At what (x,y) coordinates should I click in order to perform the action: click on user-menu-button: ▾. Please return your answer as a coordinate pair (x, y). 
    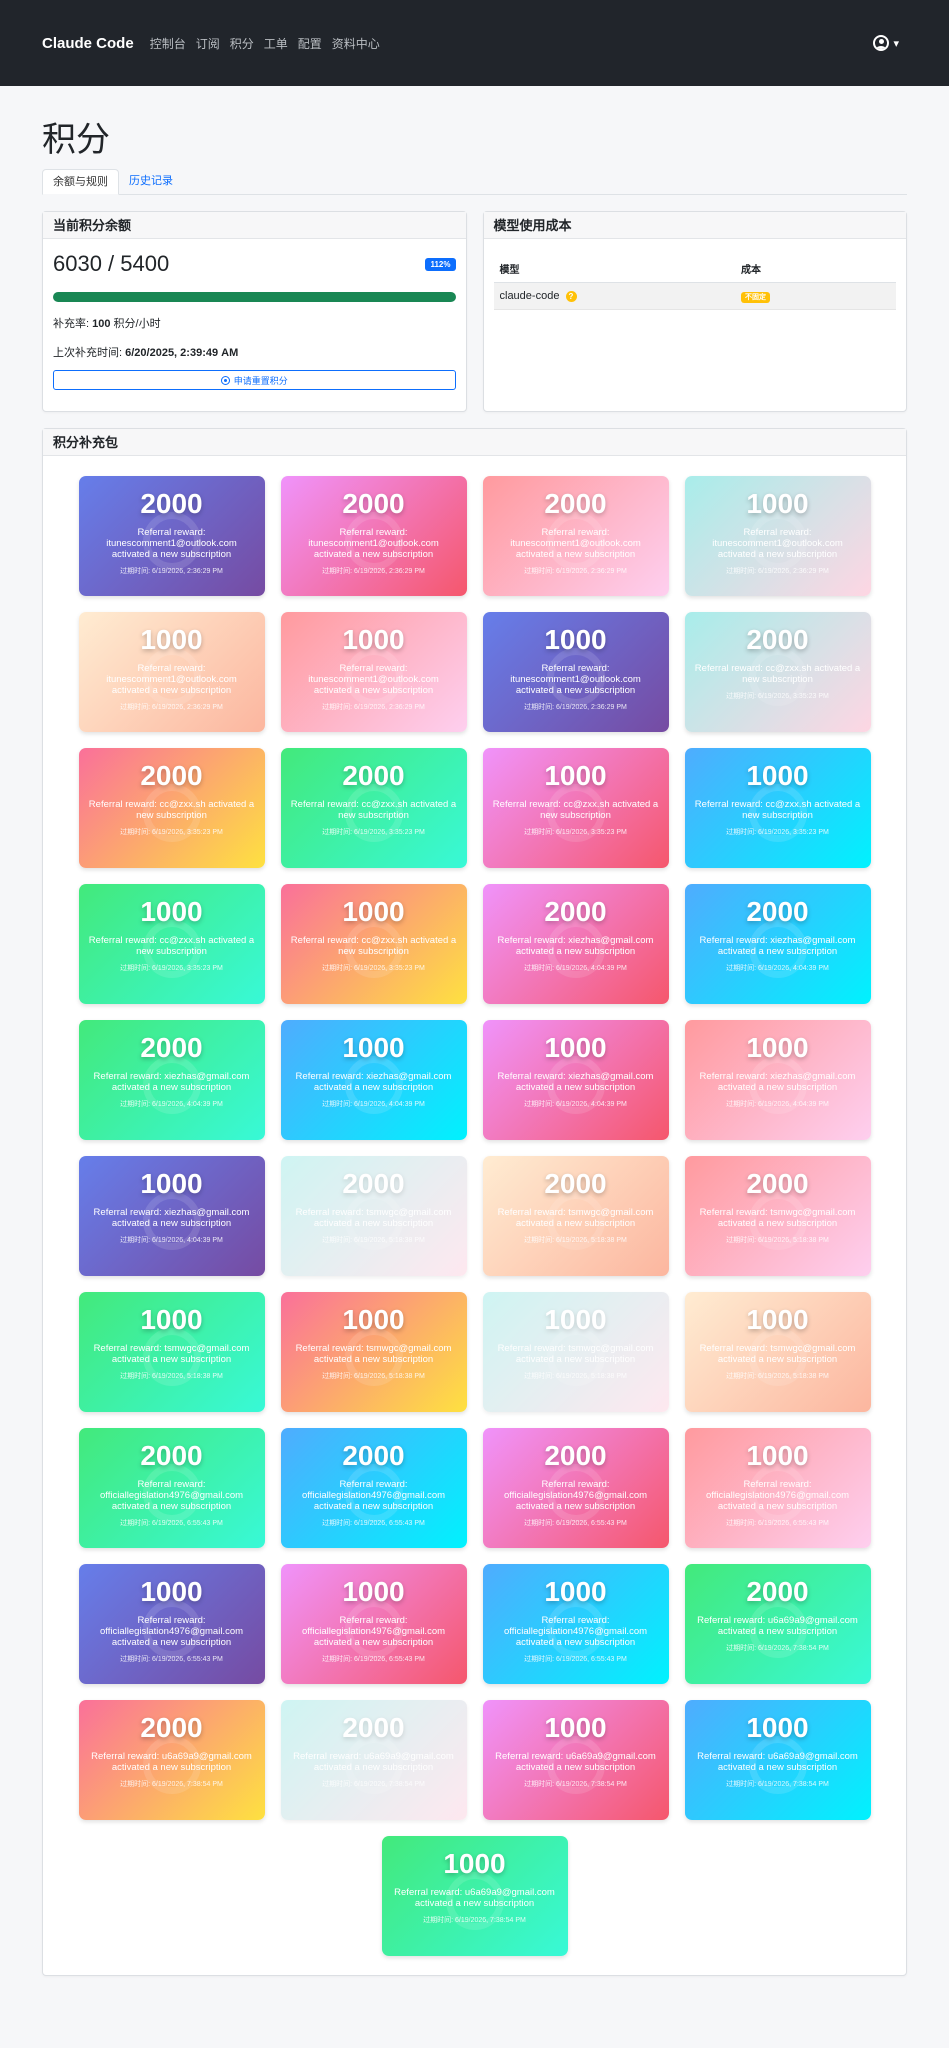
    Looking at the image, I should click on (886, 43).